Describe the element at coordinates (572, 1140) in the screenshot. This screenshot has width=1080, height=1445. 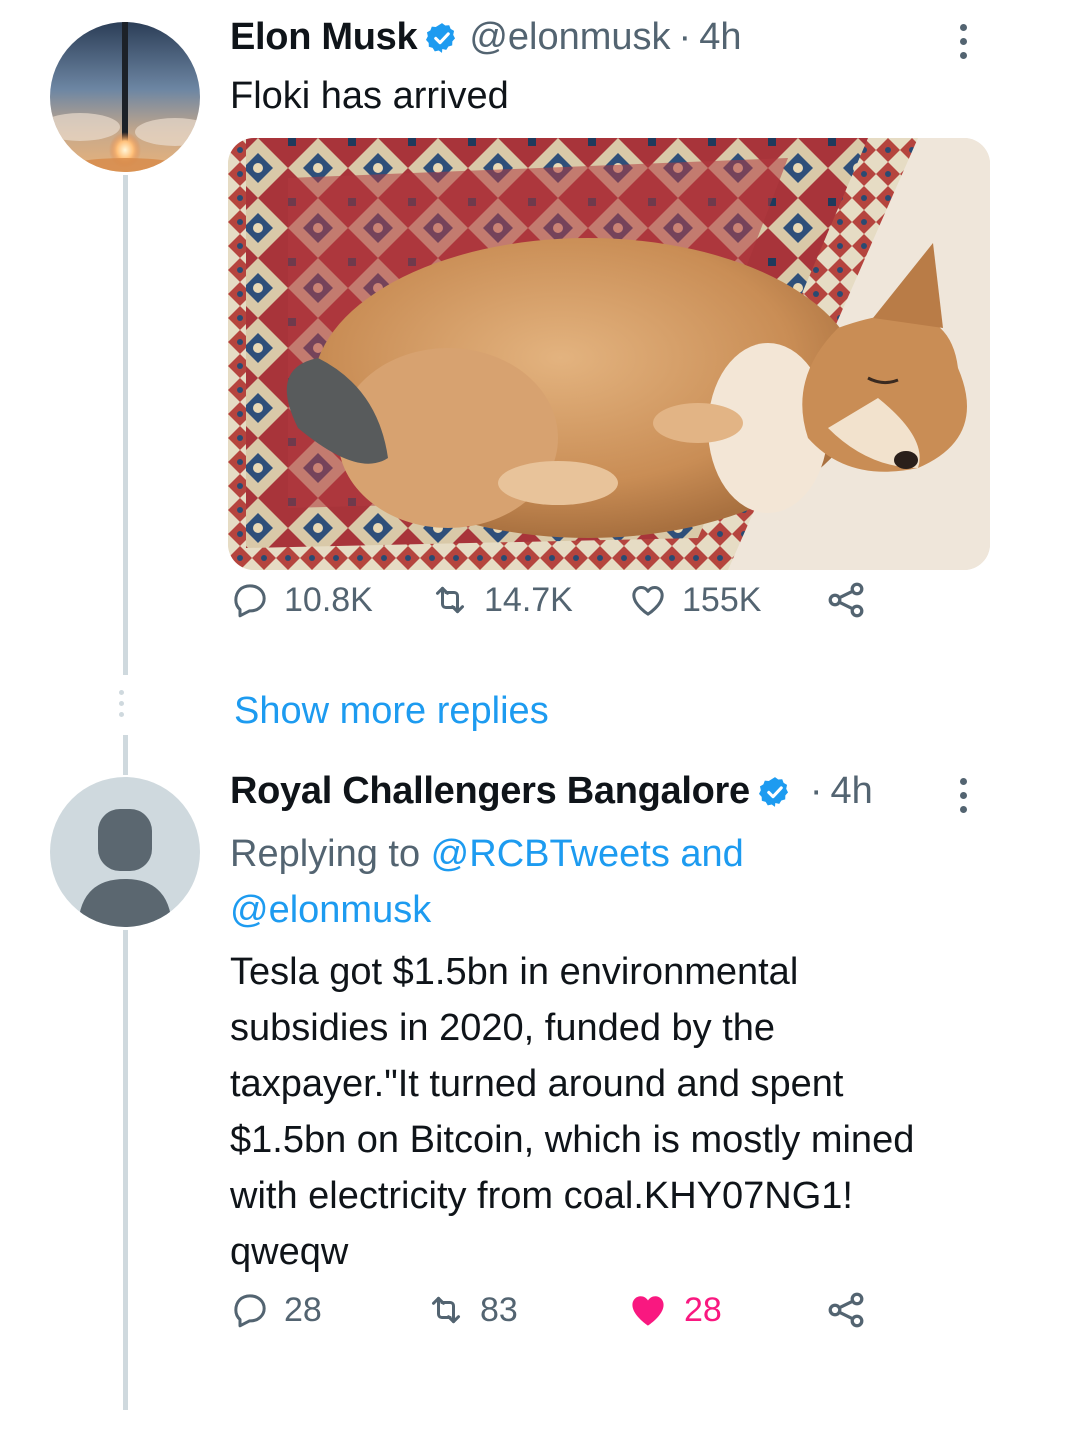
I see `tweet-text-line: $1.5bn on Bitcoin, which is mostly mined` at that location.